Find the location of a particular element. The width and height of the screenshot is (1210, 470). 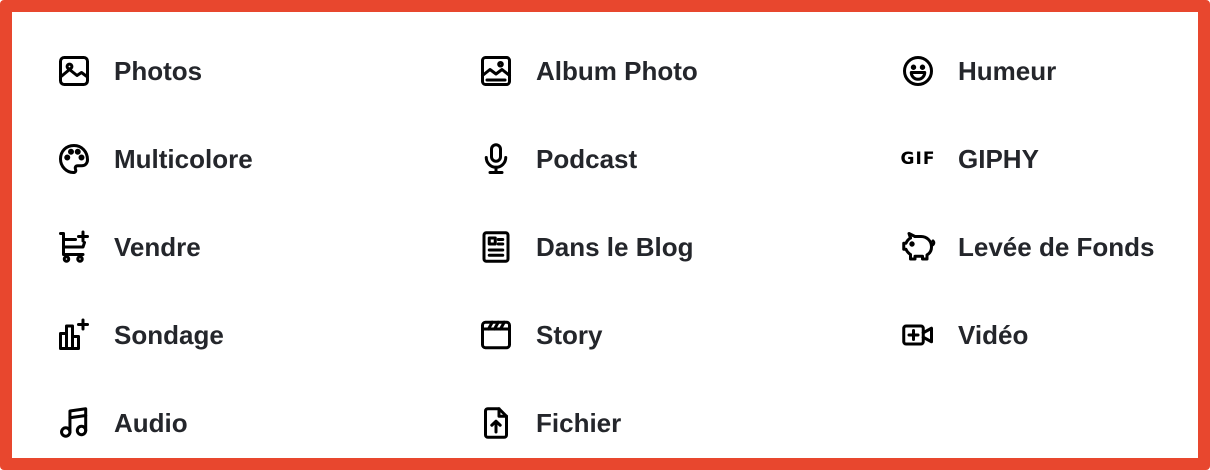

palette-icon is located at coordinates (74, 159).